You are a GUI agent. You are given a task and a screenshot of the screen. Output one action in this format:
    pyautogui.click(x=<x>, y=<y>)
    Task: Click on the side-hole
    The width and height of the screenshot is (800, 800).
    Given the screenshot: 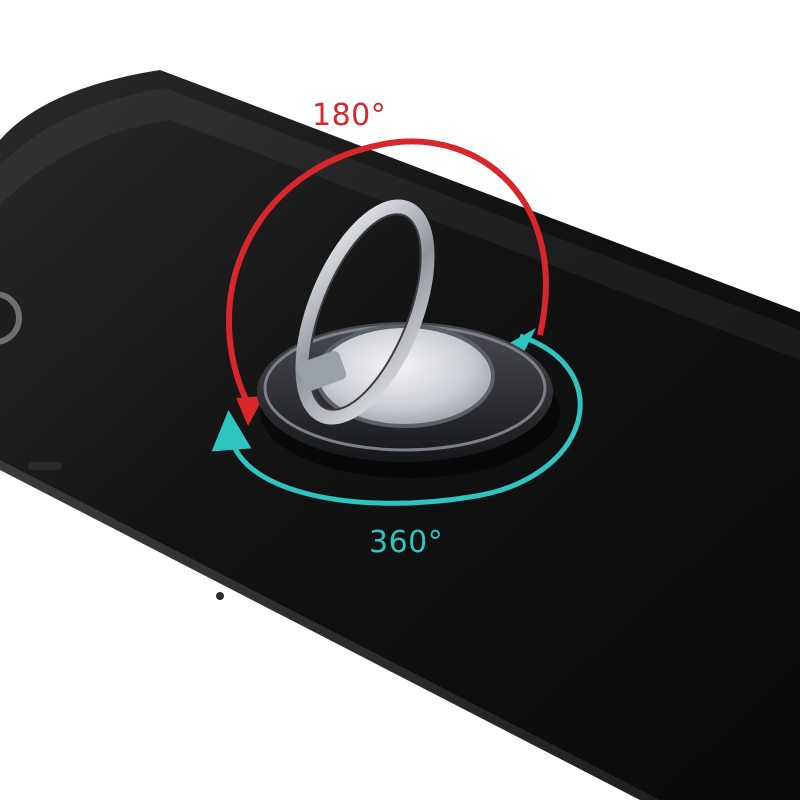 What is the action you would take?
    pyautogui.click(x=220, y=596)
    